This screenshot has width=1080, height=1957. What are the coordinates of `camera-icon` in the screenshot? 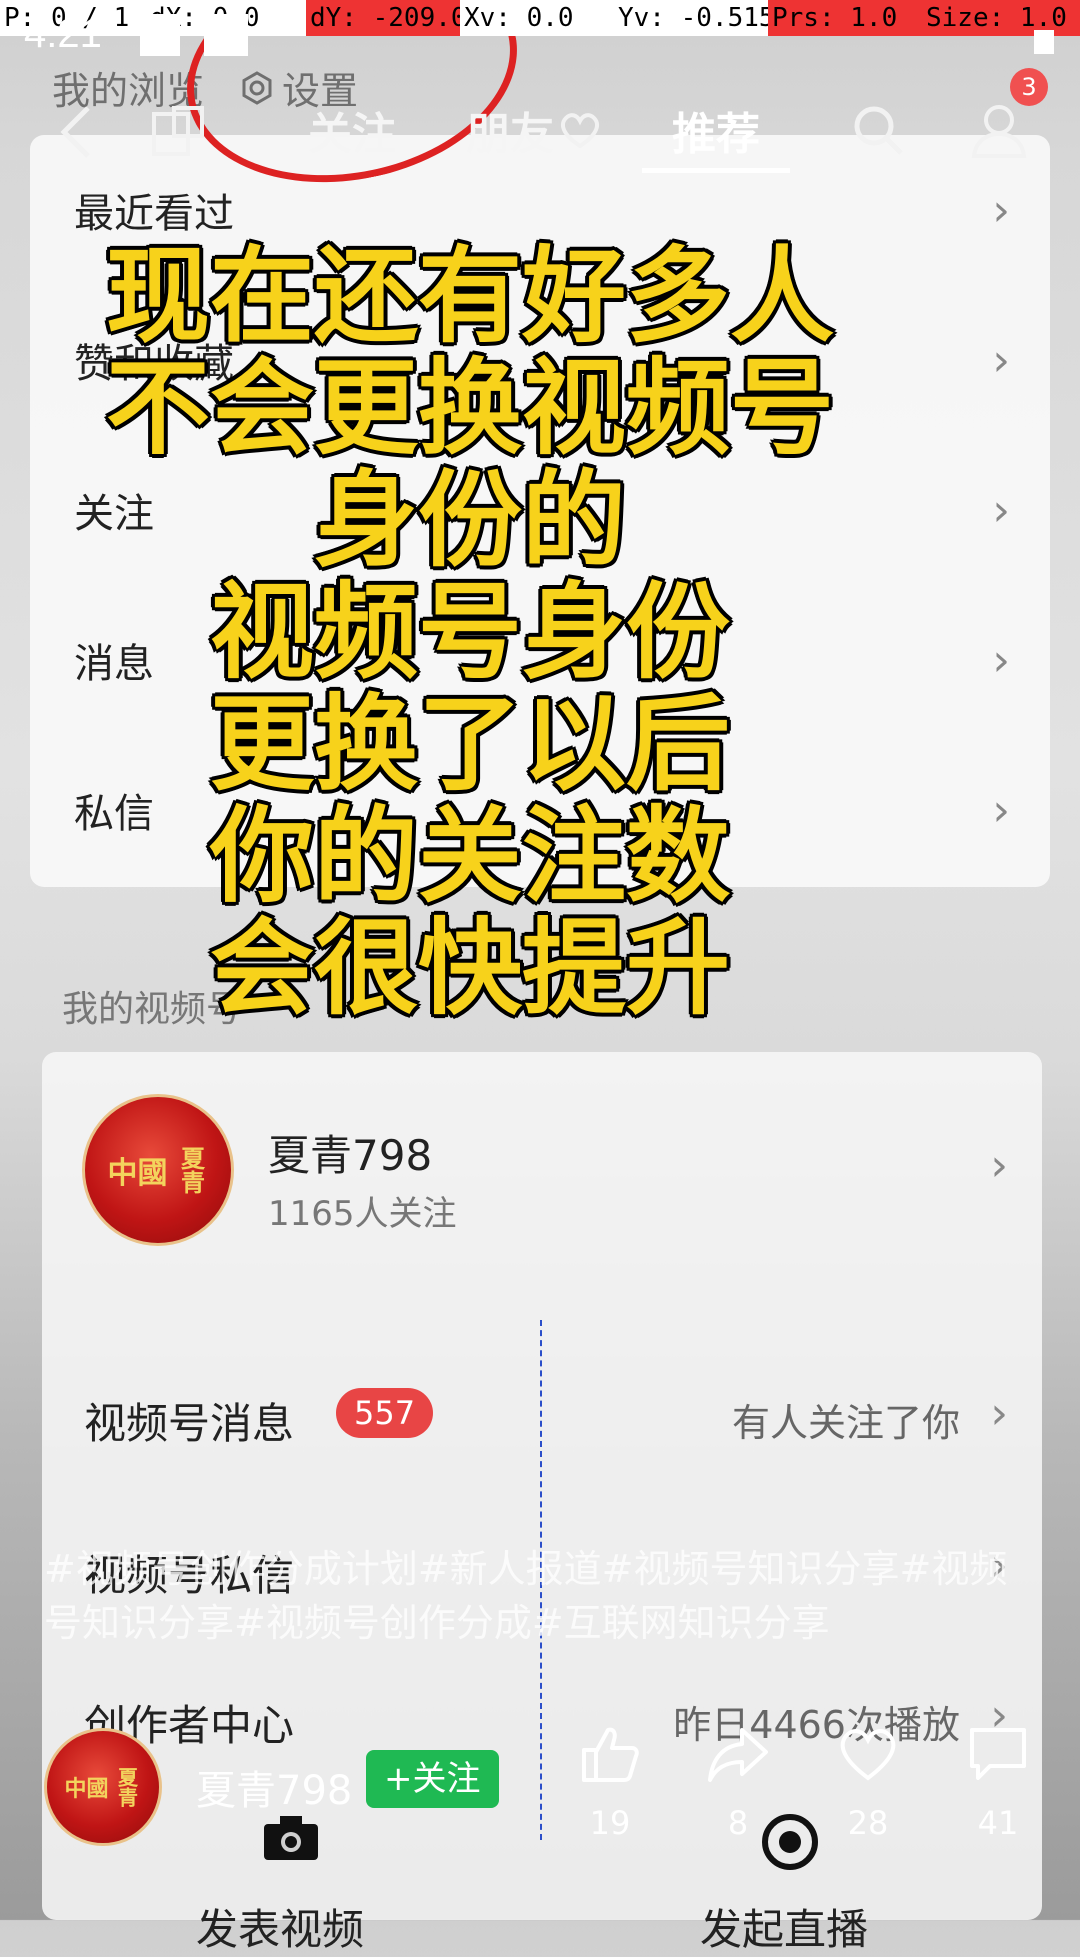 It's located at (291, 1840).